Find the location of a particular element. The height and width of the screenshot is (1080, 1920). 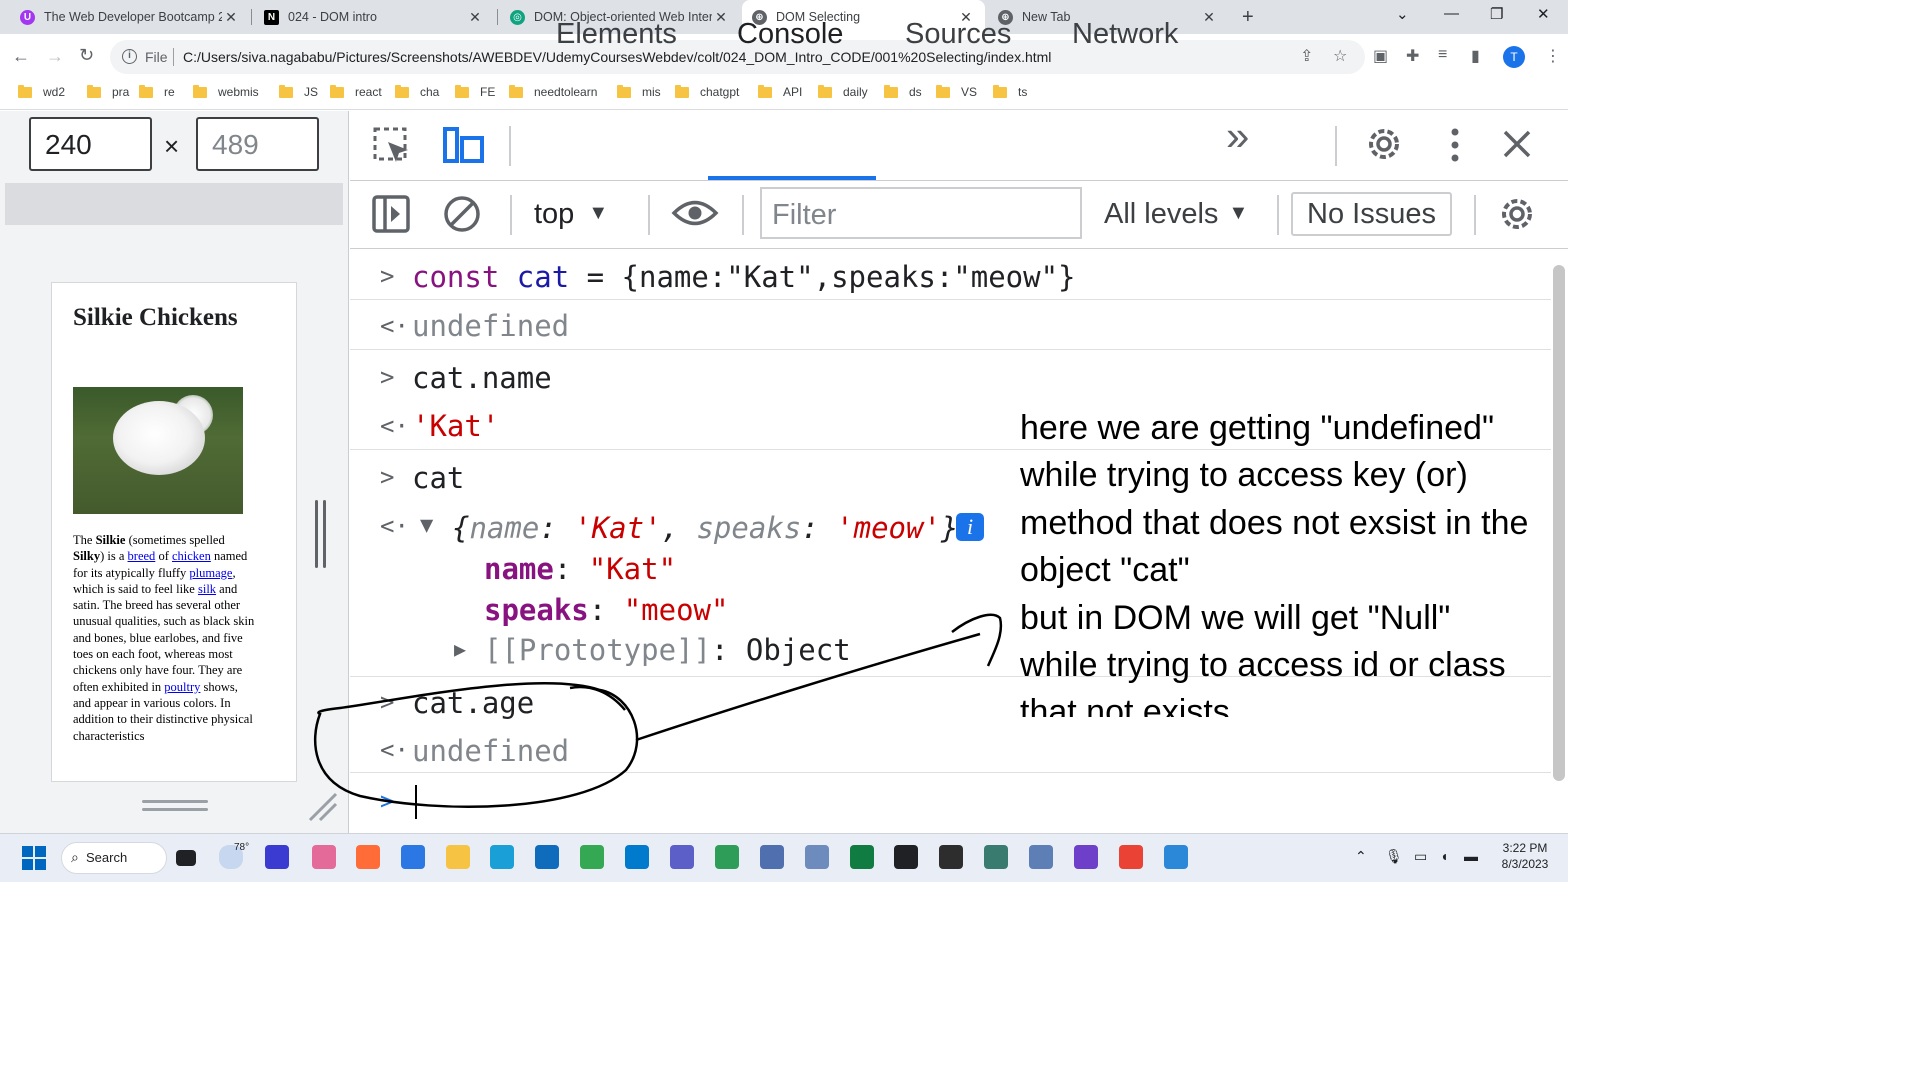

side-panel-icon: ▮ is located at coordinates (1475, 56).